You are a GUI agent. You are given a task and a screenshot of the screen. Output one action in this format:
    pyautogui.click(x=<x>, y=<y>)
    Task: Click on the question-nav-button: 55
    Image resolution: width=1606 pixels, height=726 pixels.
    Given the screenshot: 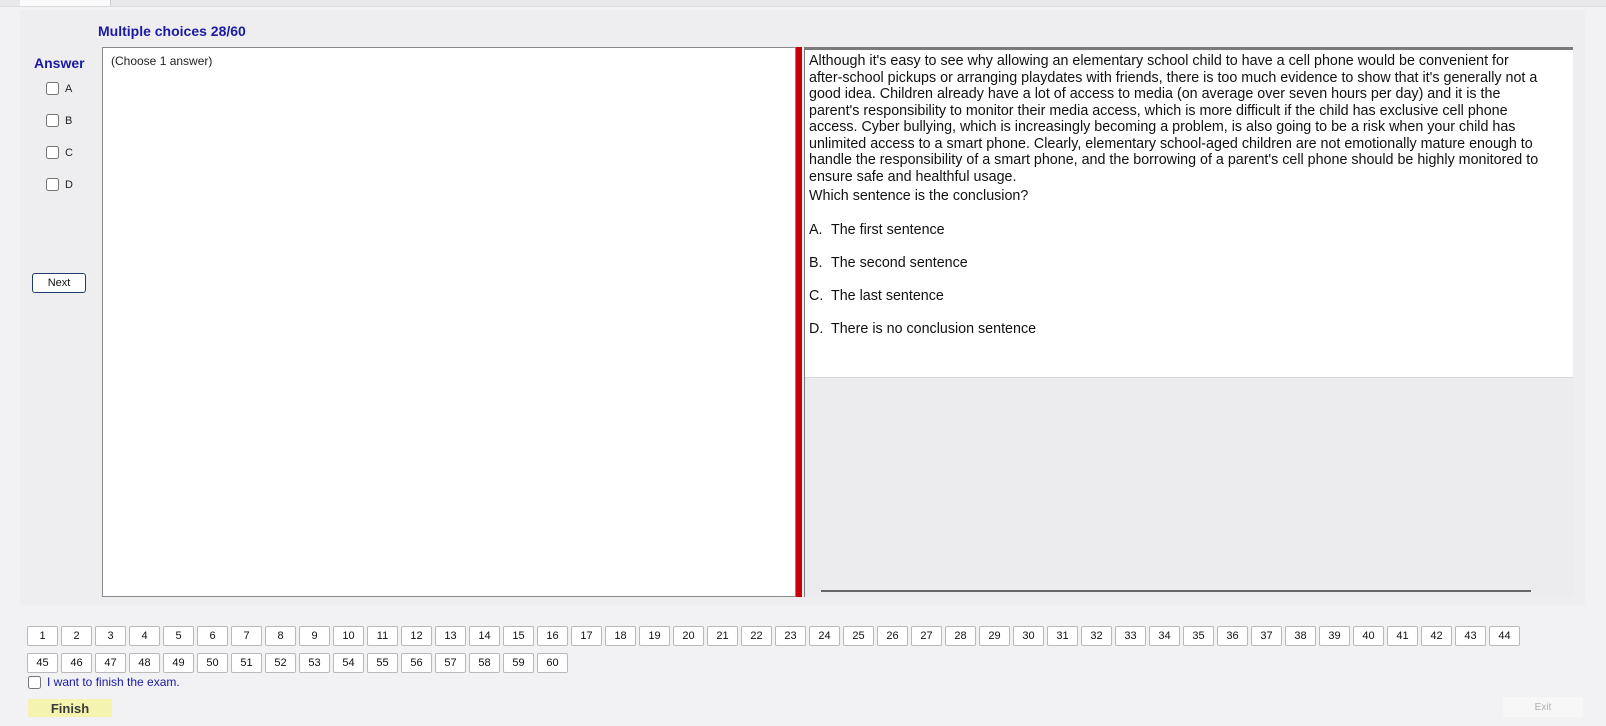 What is the action you would take?
    pyautogui.click(x=382, y=663)
    